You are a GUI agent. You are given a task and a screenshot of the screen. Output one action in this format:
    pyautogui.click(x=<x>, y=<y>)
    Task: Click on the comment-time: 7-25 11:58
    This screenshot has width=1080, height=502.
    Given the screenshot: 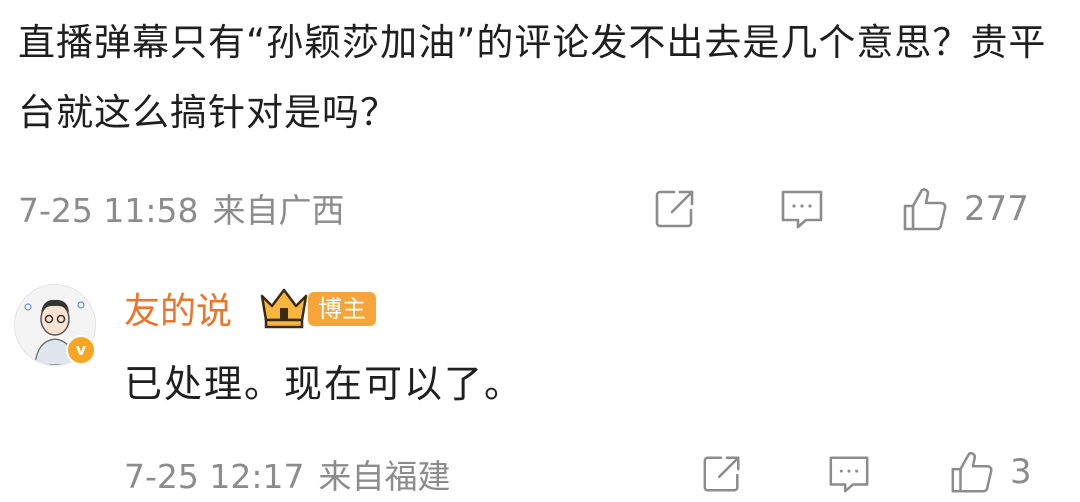 What is the action you would take?
    pyautogui.click(x=108, y=210)
    